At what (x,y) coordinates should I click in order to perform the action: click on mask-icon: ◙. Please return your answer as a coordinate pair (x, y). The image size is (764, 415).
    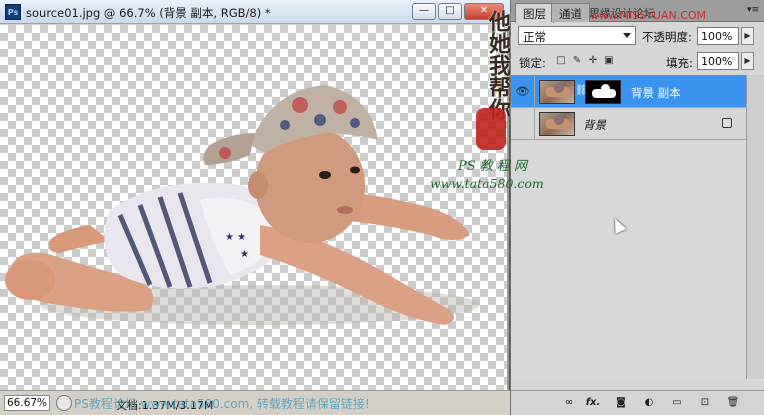
    Looking at the image, I should click on (621, 403).